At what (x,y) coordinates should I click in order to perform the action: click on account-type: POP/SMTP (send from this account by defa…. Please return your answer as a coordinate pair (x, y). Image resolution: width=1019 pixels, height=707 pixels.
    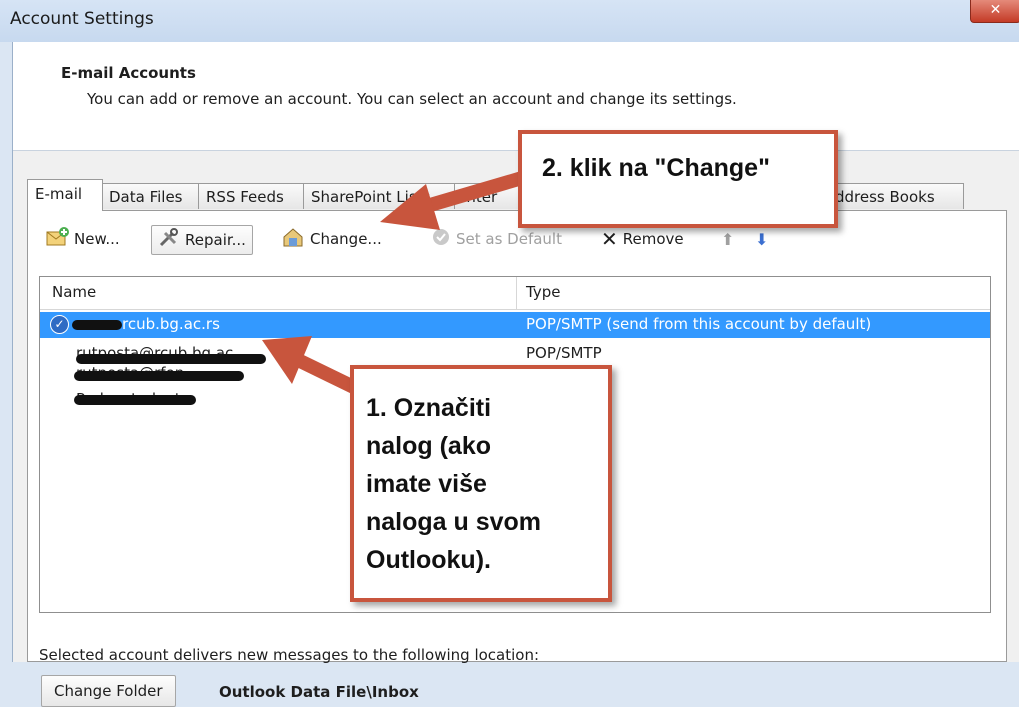
    Looking at the image, I should click on (699, 324).